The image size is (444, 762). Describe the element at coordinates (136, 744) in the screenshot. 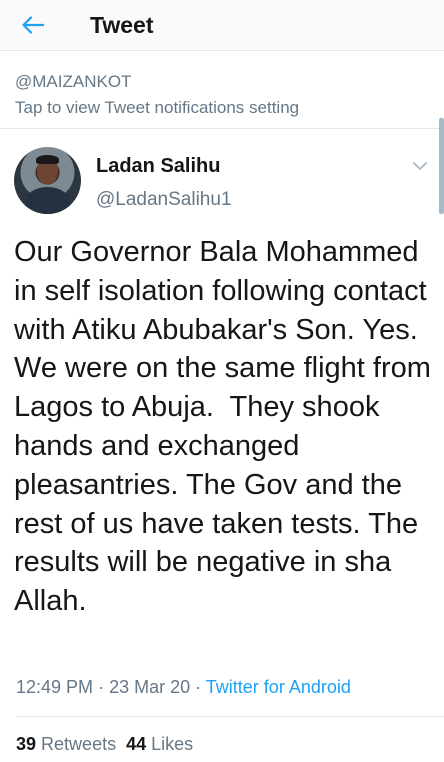

I see `likes-count: 44` at that location.